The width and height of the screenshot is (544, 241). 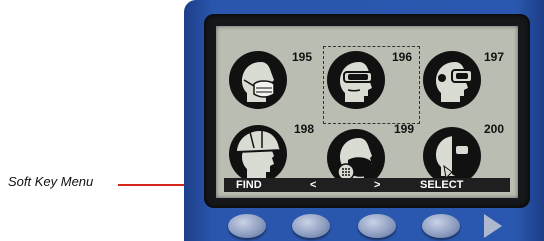 I want to click on icon-number: 195, so click(x=302, y=57).